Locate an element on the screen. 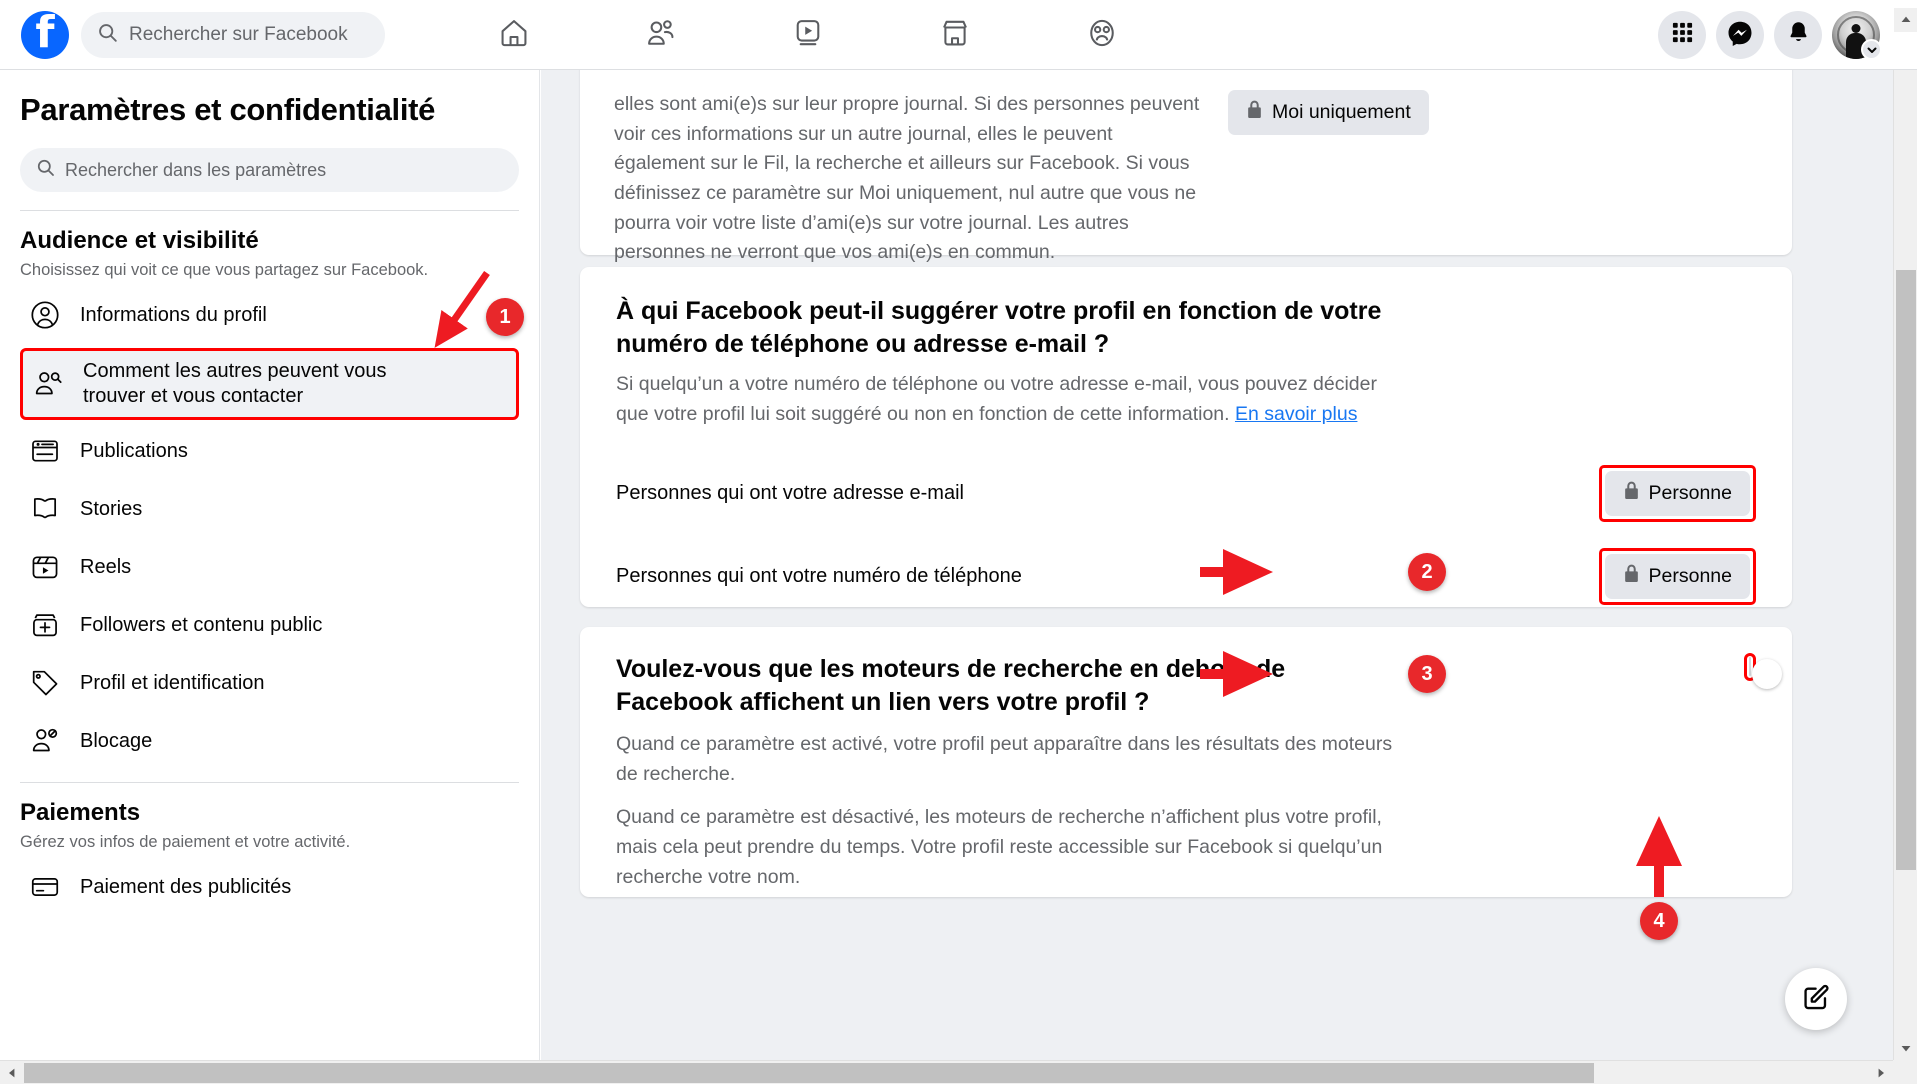  scrollbar-corner is located at coordinates (1905, 1072).